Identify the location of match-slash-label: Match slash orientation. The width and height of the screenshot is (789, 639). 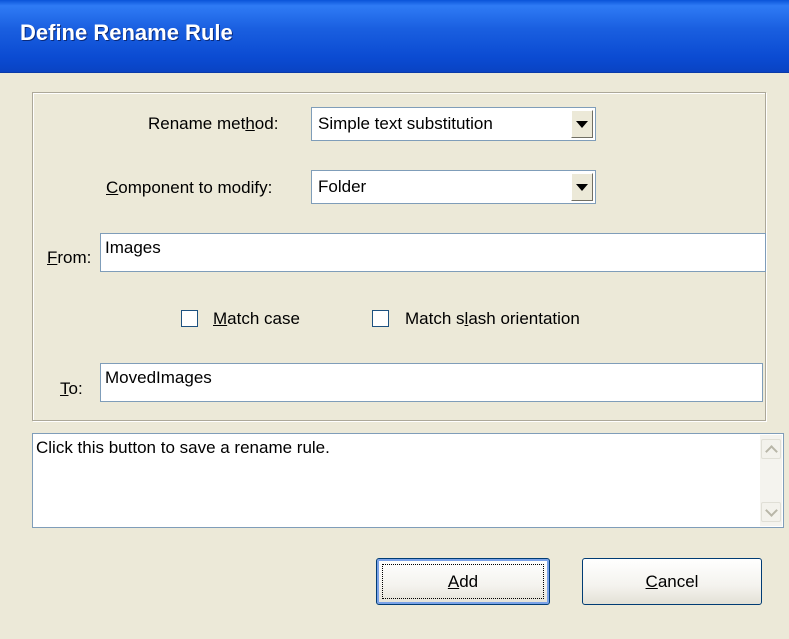
(492, 319).